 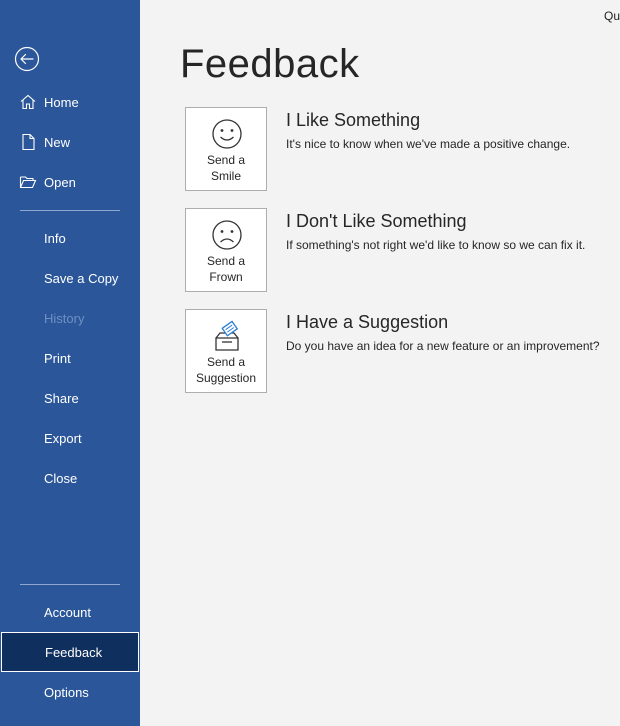 I want to click on send-frown-button: Send a Frown, so click(x=226, y=250).